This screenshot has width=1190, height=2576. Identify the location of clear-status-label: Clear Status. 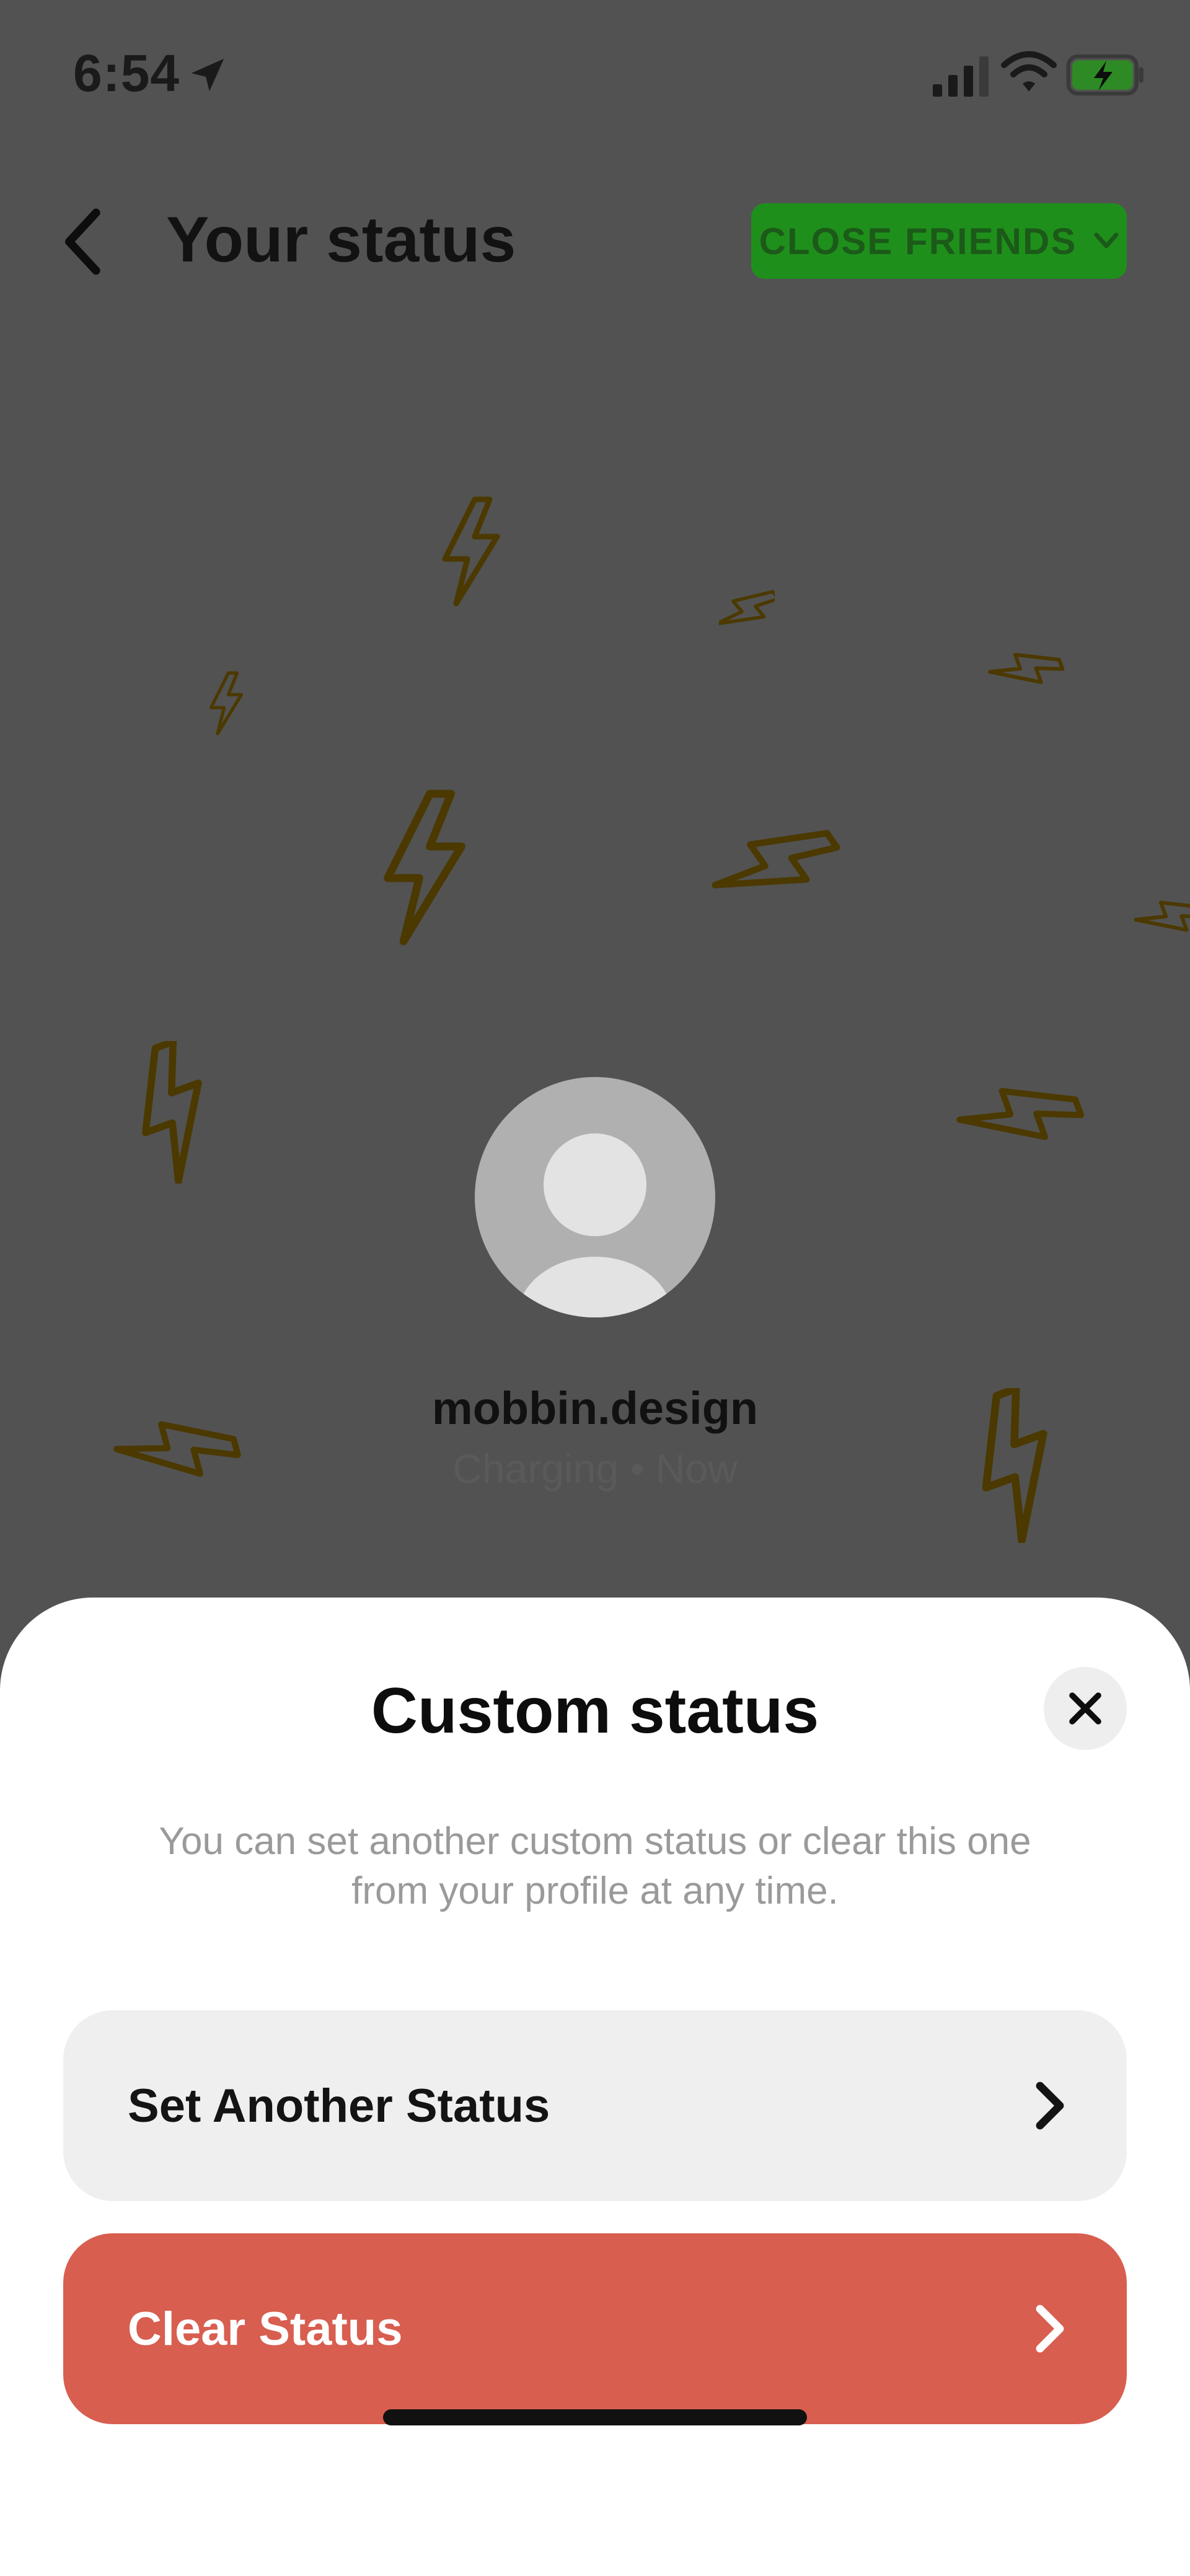
(265, 2329).